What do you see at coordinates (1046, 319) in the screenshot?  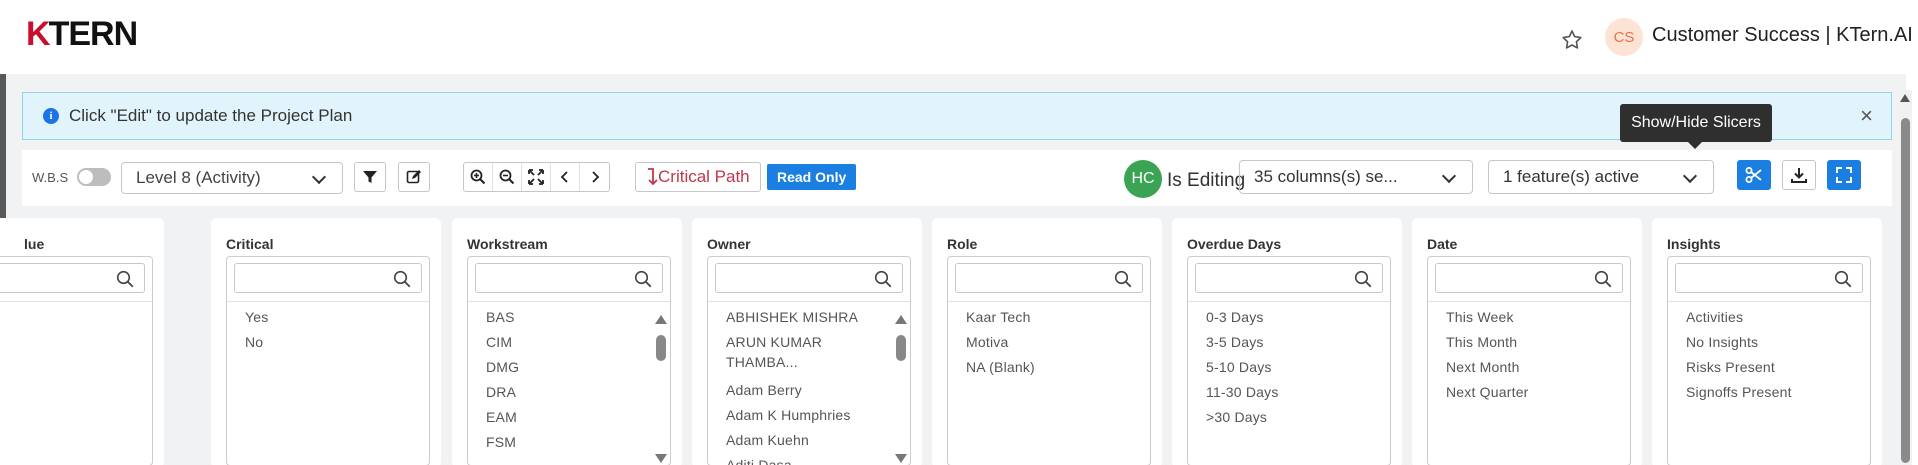 I see `slicer-item: Kaar Tech` at bounding box center [1046, 319].